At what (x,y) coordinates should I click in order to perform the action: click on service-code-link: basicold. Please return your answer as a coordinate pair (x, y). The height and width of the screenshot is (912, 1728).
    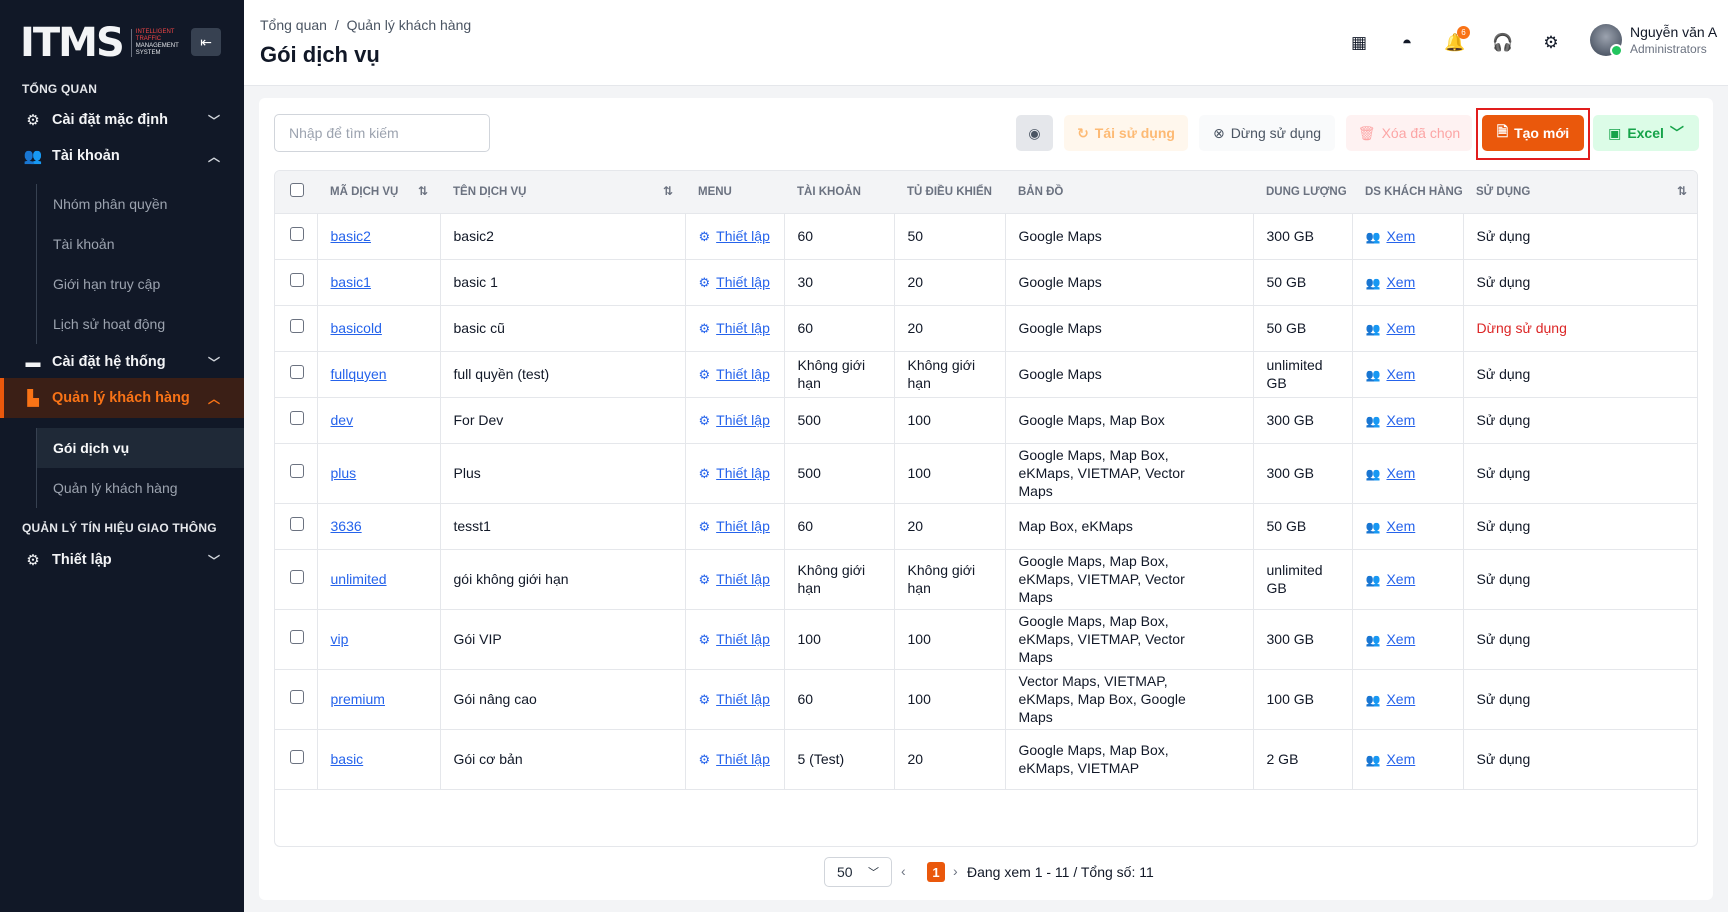
    Looking at the image, I should click on (356, 328).